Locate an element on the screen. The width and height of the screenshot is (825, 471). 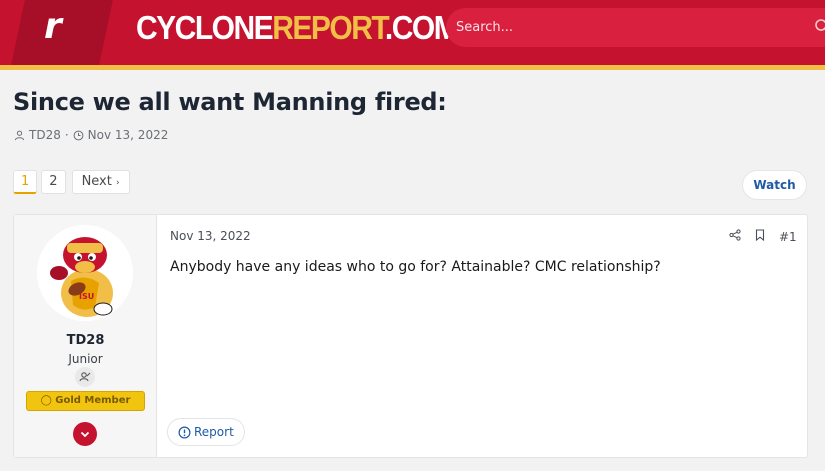
clock-icon is located at coordinates (78, 135).